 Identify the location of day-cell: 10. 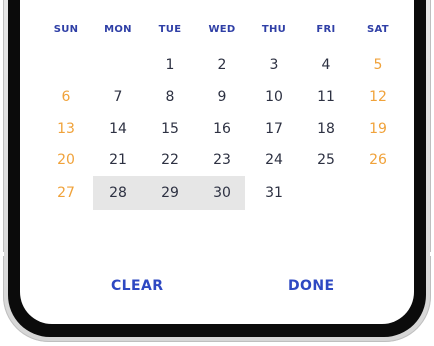
(274, 97).